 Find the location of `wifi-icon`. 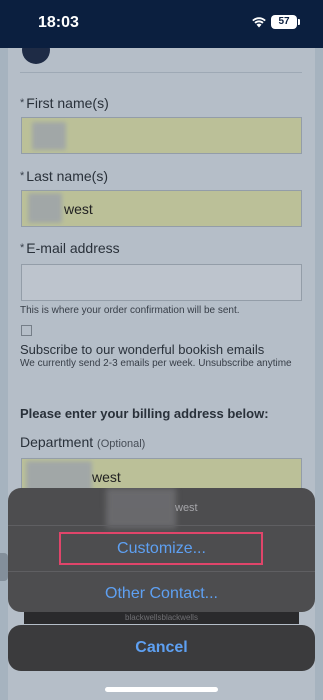

wifi-icon is located at coordinates (259, 22).